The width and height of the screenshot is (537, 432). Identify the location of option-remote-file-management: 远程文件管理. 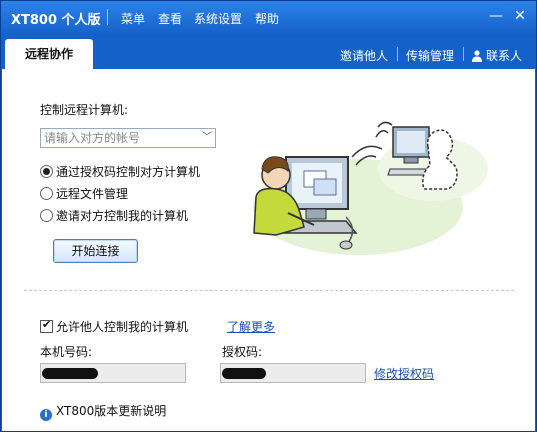
(84, 193).